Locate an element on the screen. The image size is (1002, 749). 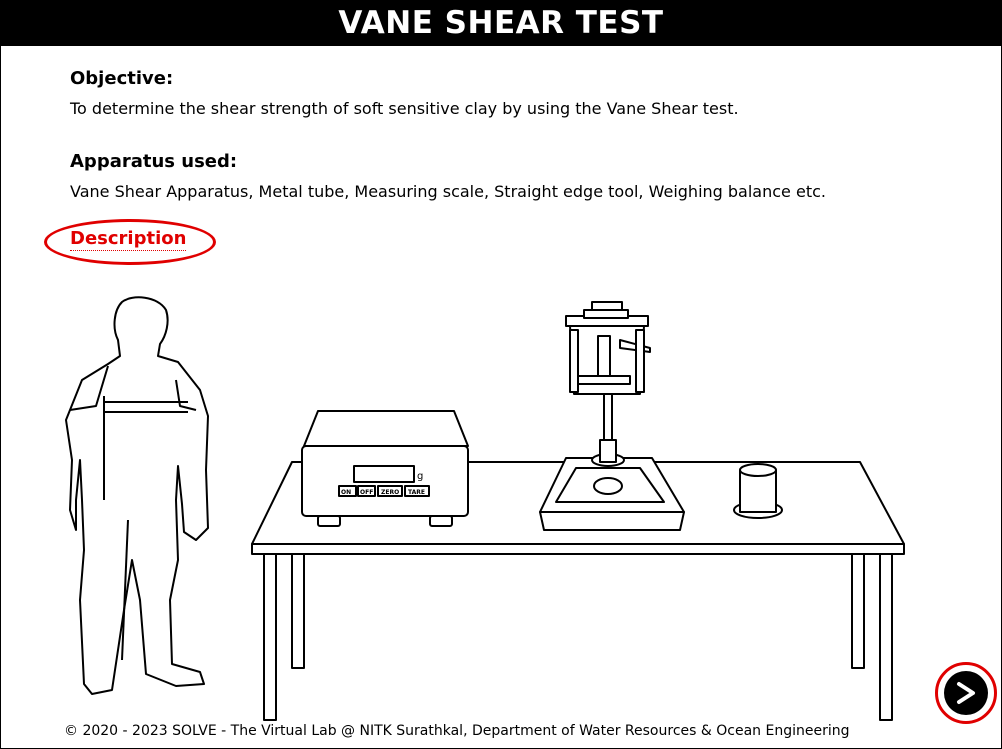
arrow-right-circle-icon is located at coordinates (966, 693).